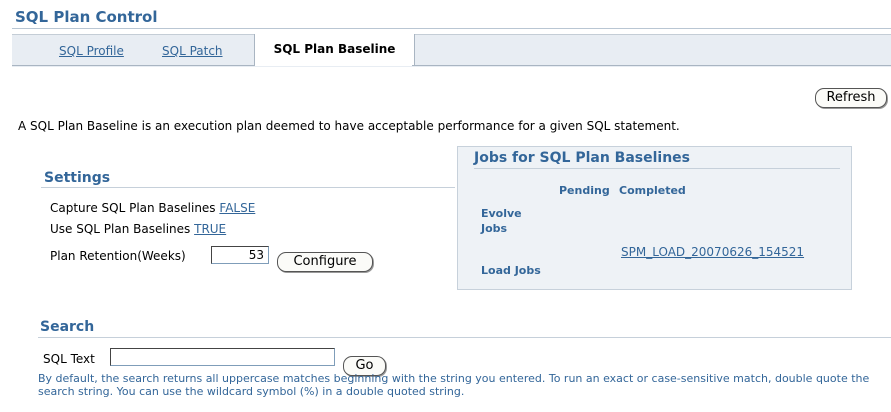  Describe the element at coordinates (118, 256) in the screenshot. I see `retention-label: Plan Retention(Weeks)` at that location.